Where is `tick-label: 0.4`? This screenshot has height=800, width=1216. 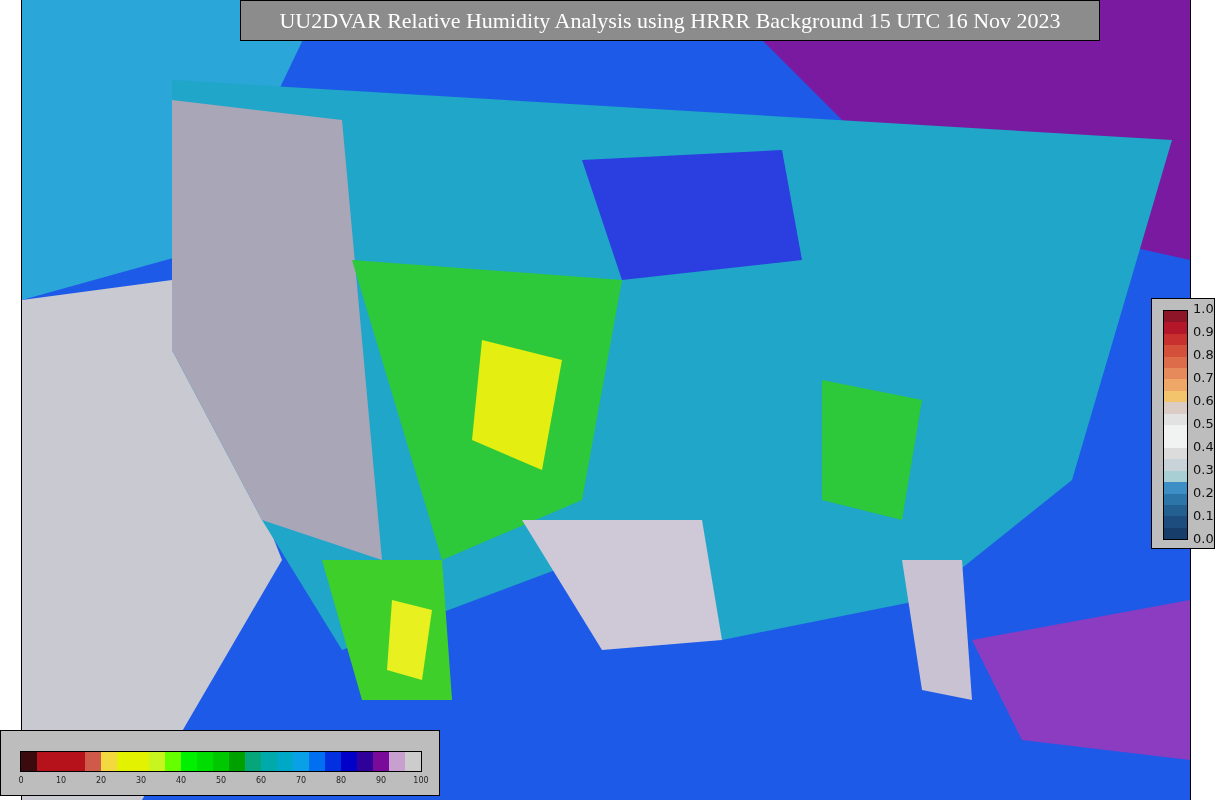 tick-label: 0.4 is located at coordinates (1203, 447).